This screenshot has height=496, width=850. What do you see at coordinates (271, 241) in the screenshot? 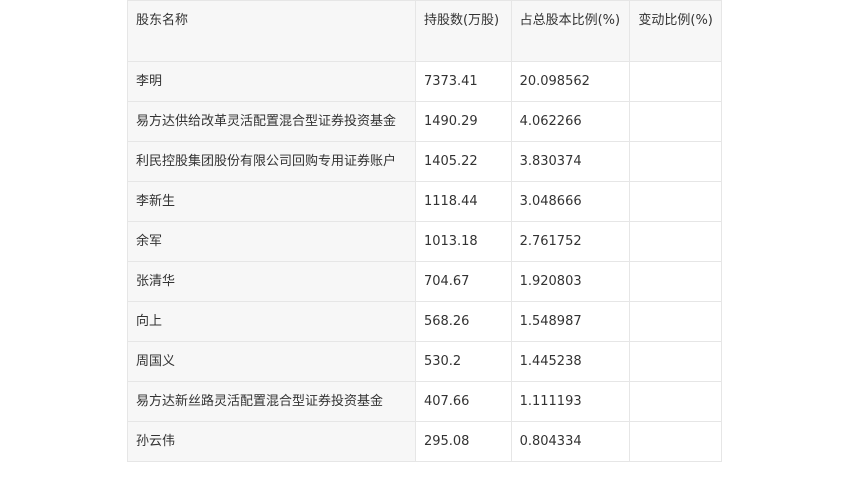
I see `cell-name: 余军` at bounding box center [271, 241].